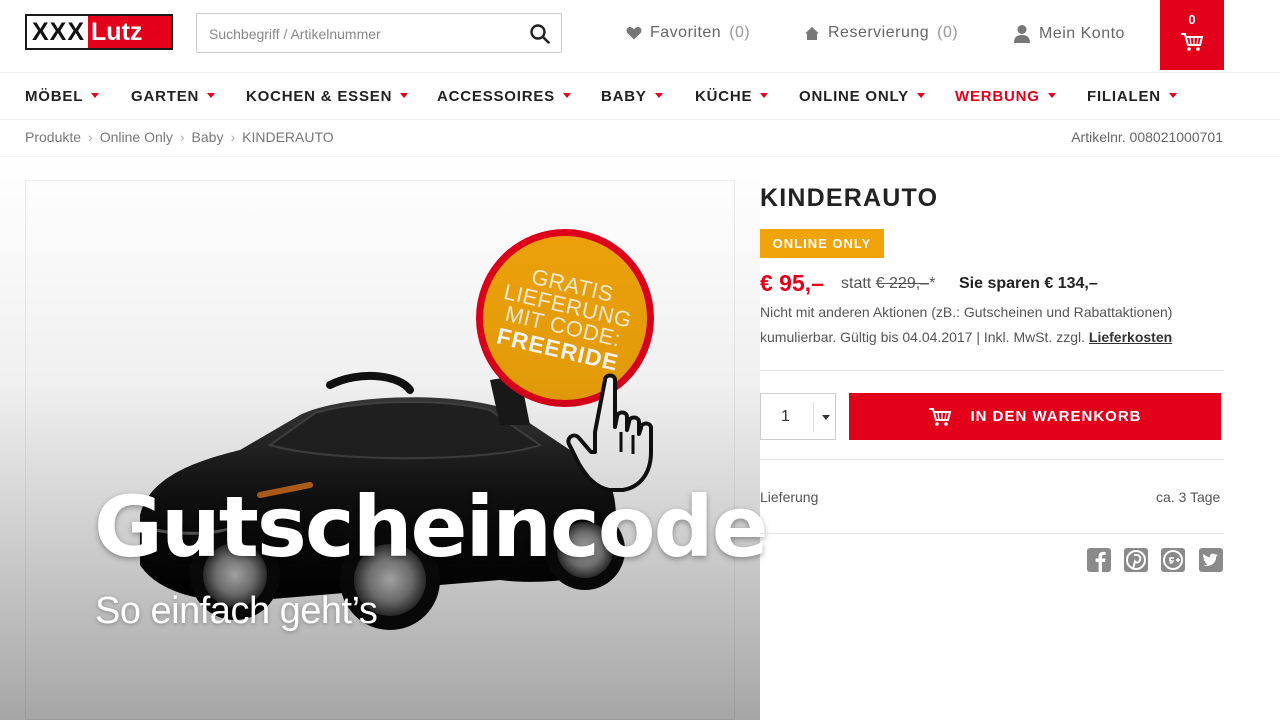 The image size is (1280, 720). What do you see at coordinates (902, 283) in the screenshot?
I see `old-price: € 229,–` at bounding box center [902, 283].